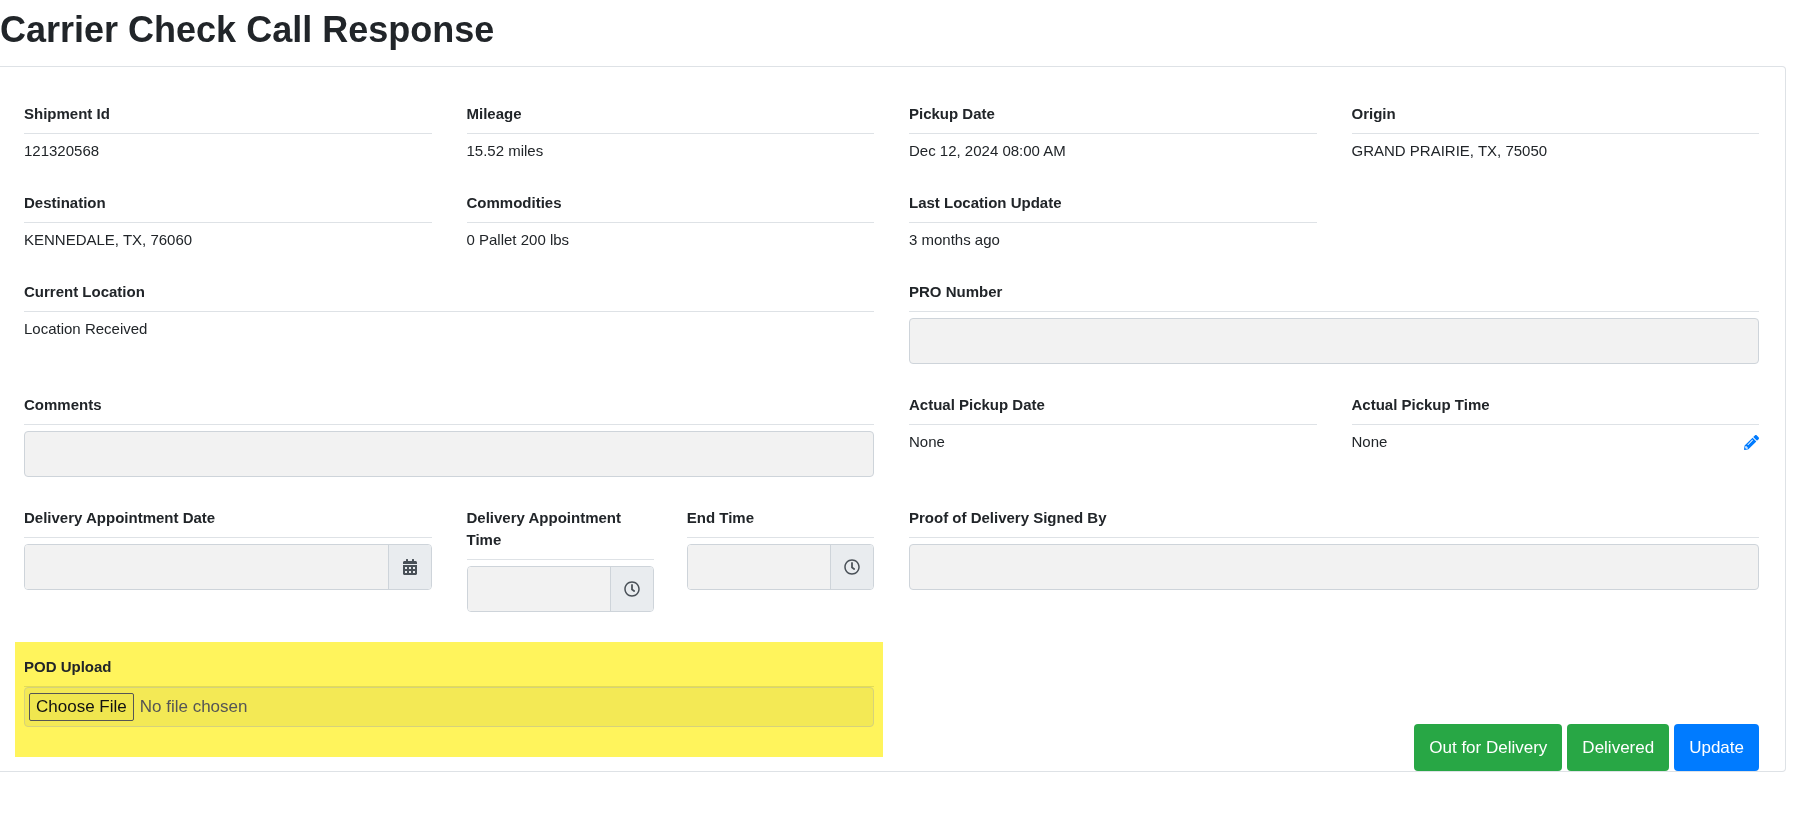  What do you see at coordinates (1555, 409) in the screenshot?
I see `field-label: Actual Pickup Time` at bounding box center [1555, 409].